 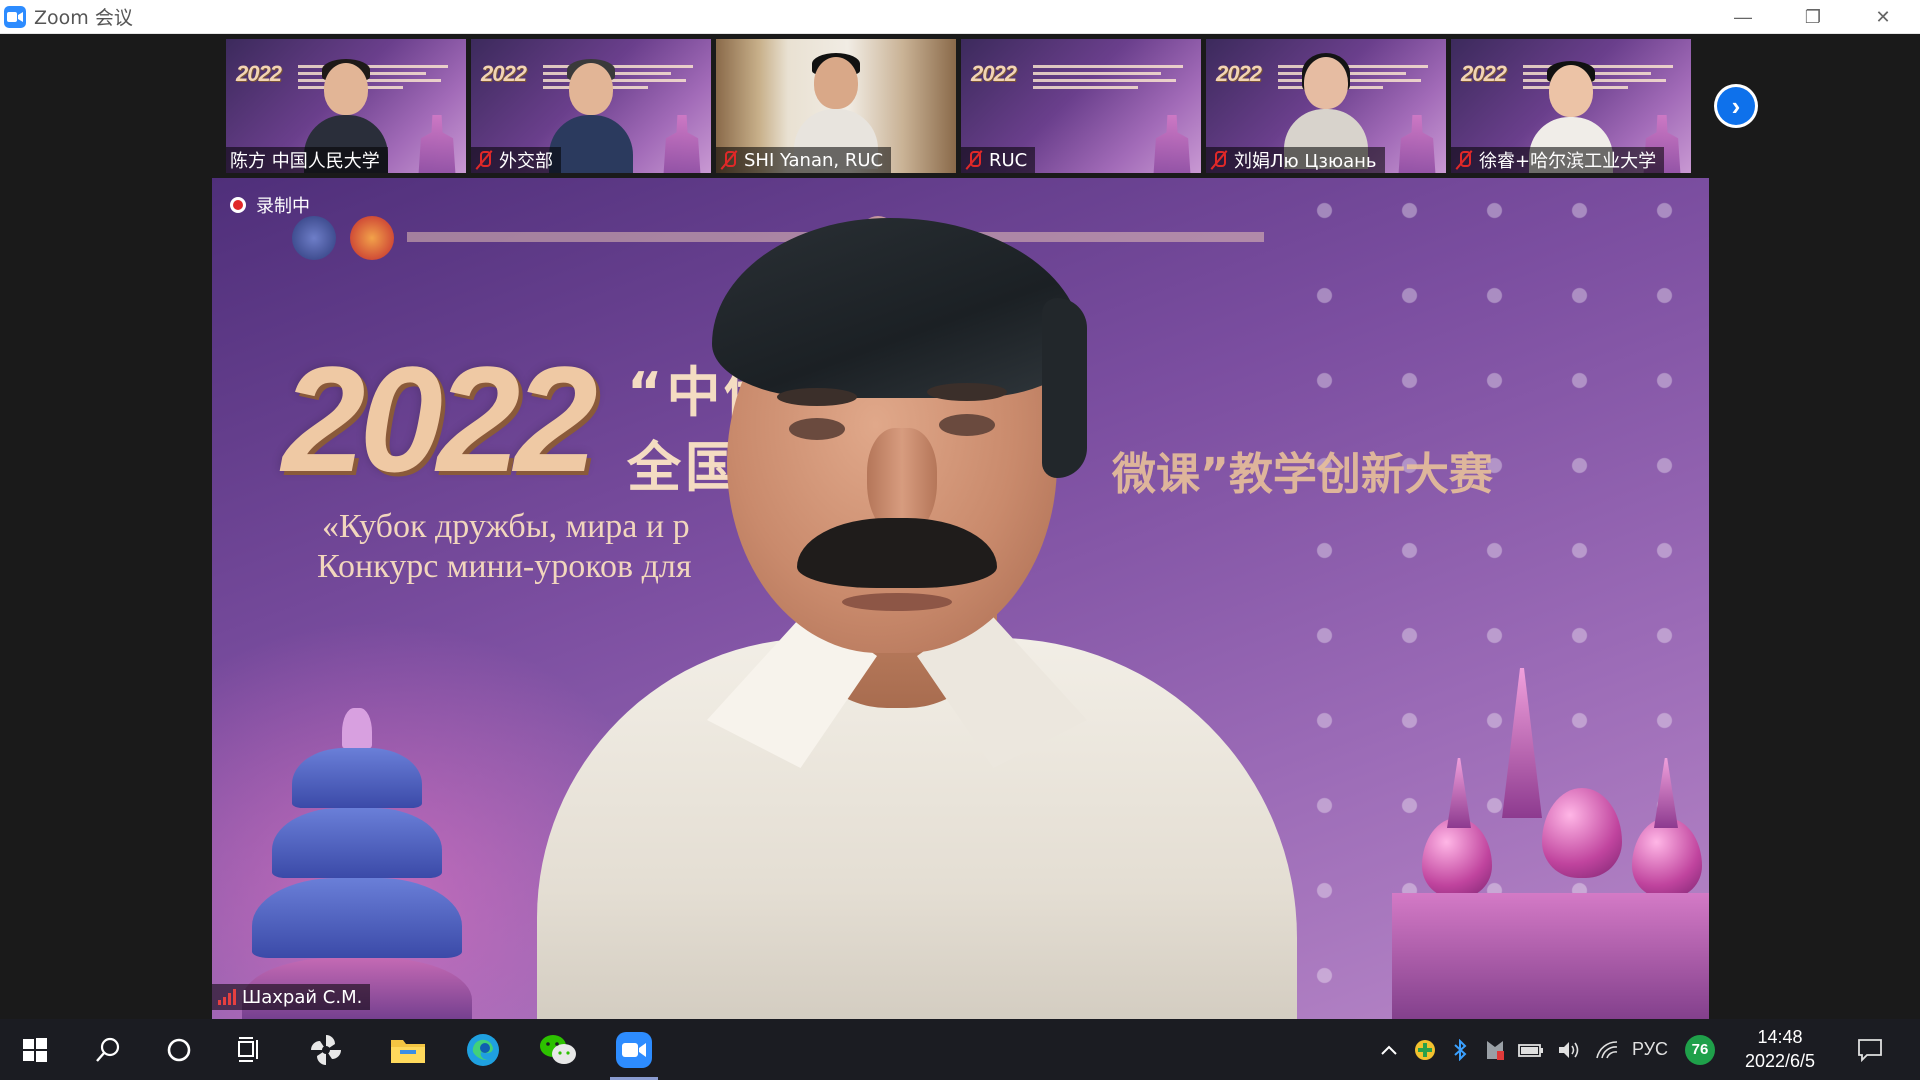 What do you see at coordinates (960, 1049) in the screenshot?
I see `windows-taskbar: РУС 76 14:48 2022/6/5` at bounding box center [960, 1049].